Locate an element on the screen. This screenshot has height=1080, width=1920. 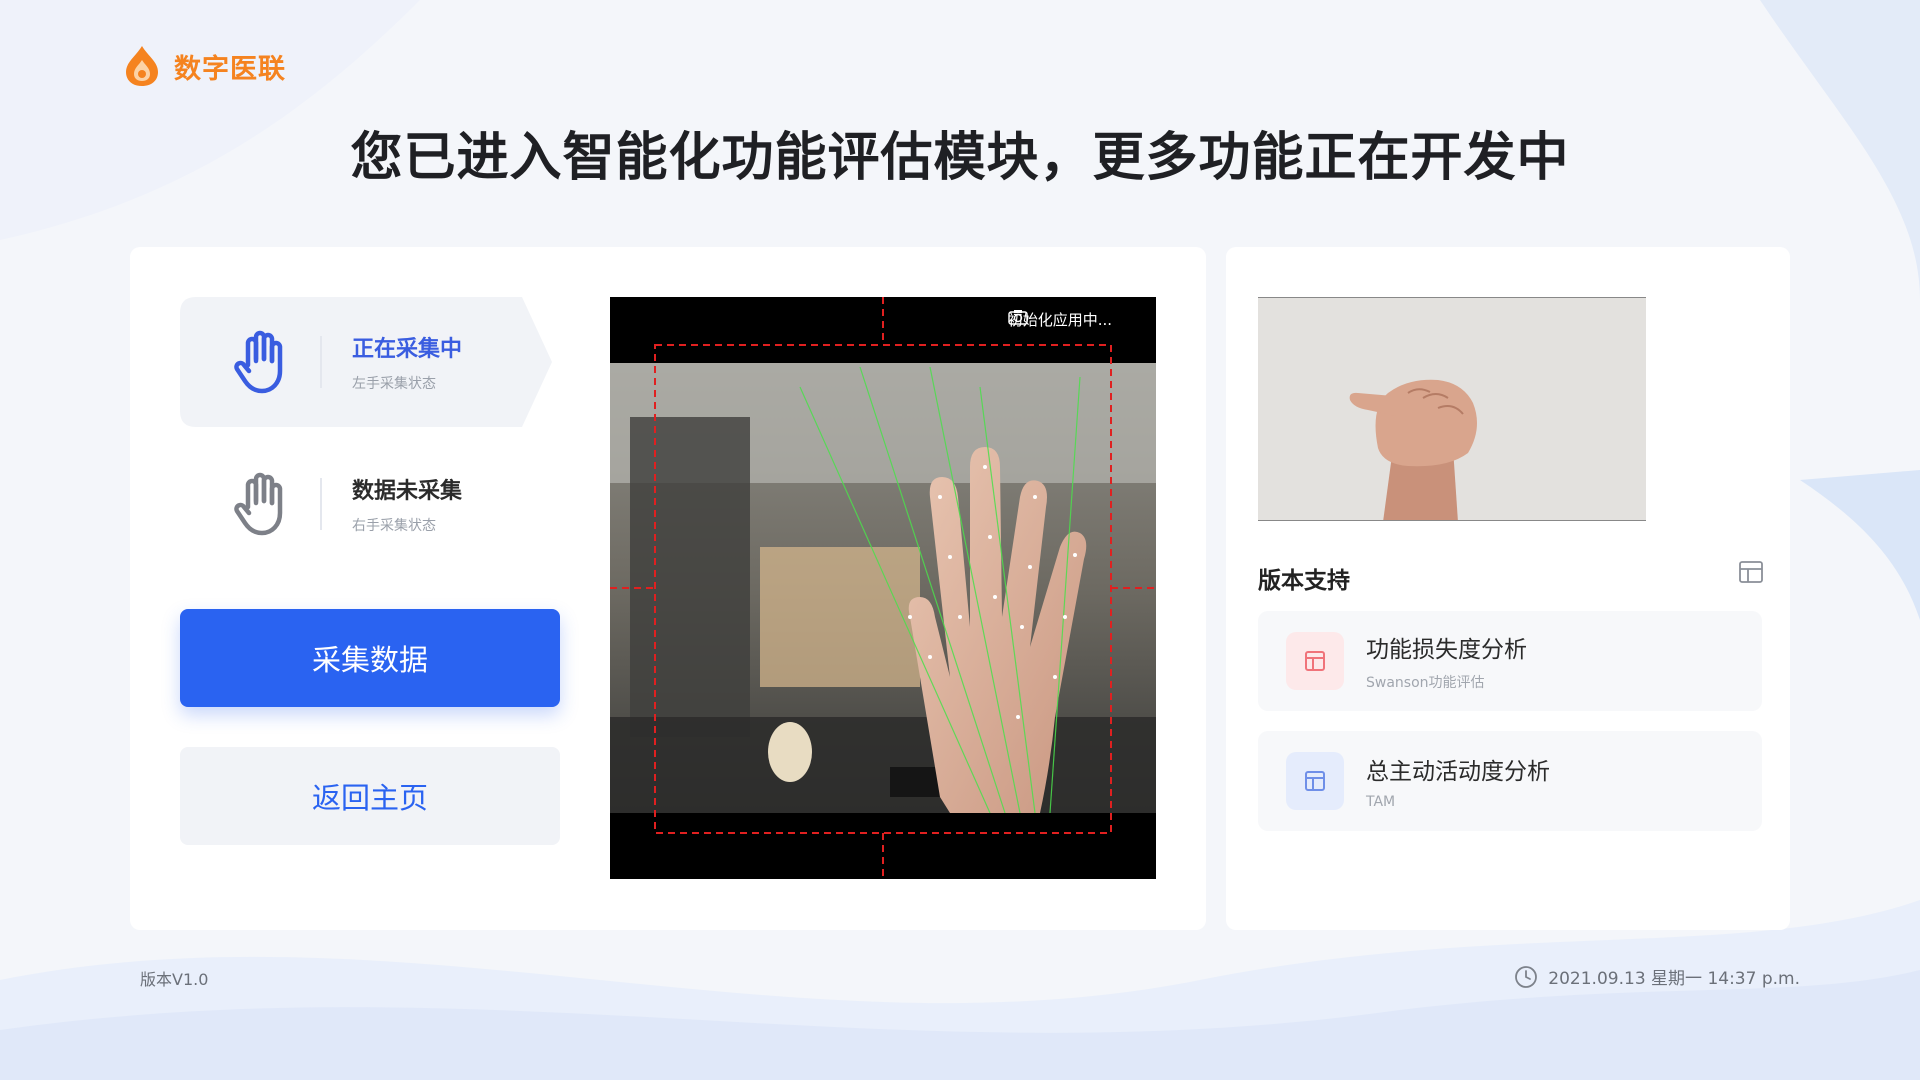
feature-name: 总主动活动度分析 is located at coordinates (1458, 772).